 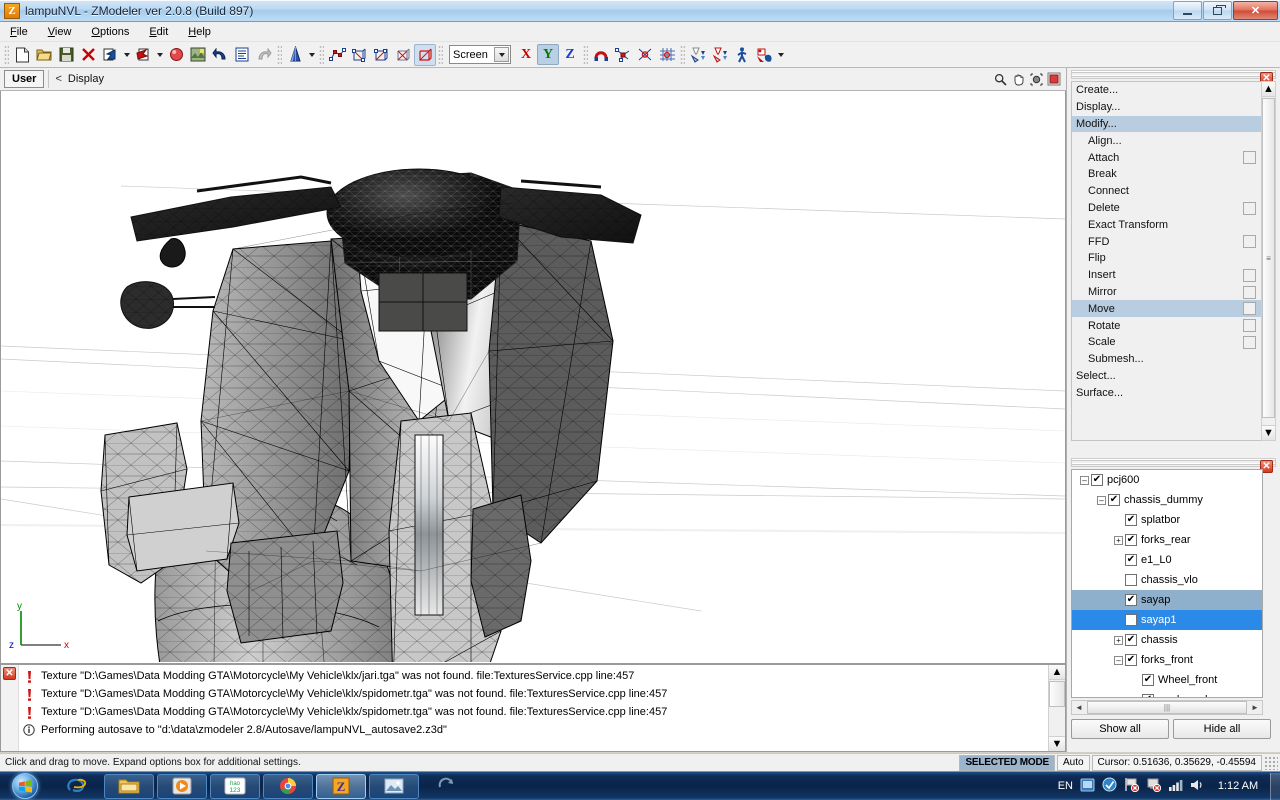 I want to click on command-item-exact-transform: Exact Transform, so click(x=1167, y=224).